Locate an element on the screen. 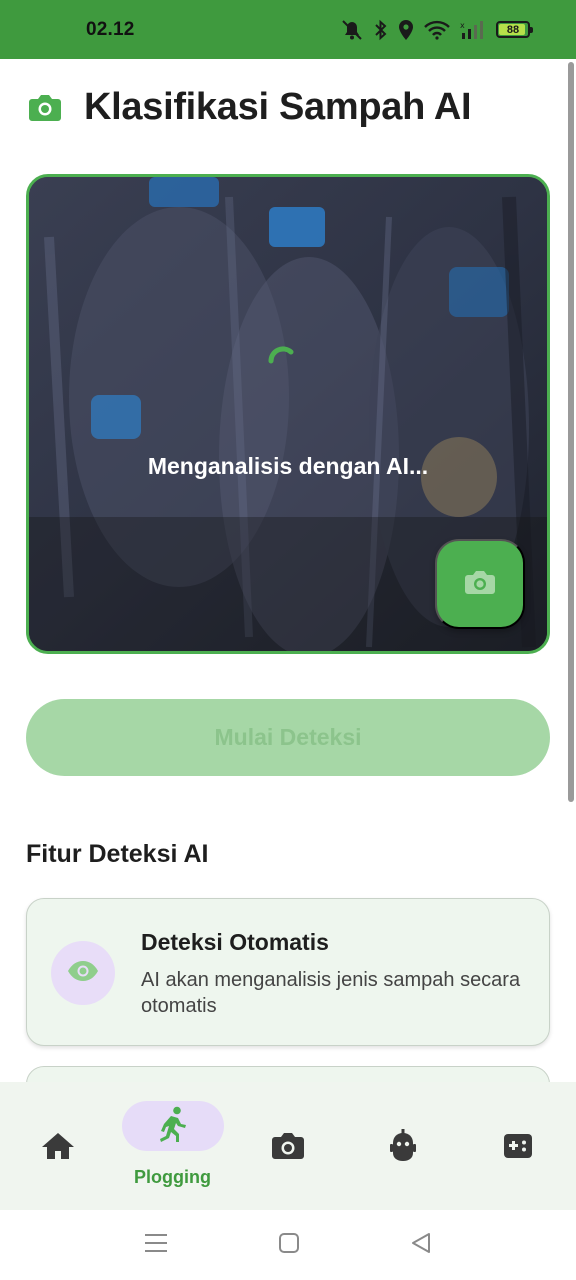 This screenshot has height=1280, width=576. gamepad-icon is located at coordinates (518, 1146).